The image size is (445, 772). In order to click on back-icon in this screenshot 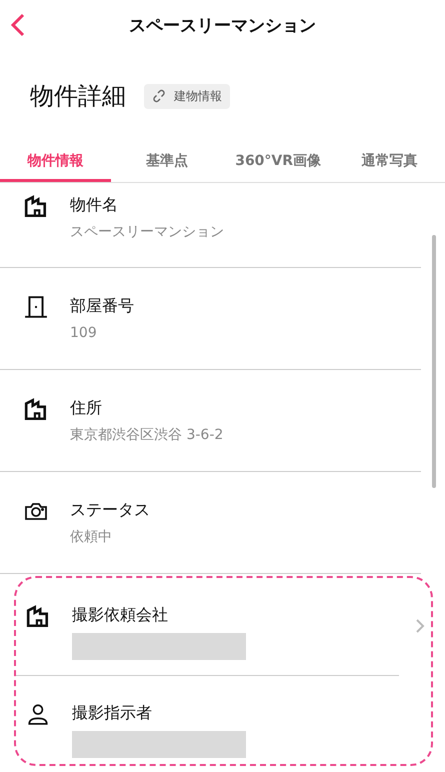, I will do `click(18, 25)`.